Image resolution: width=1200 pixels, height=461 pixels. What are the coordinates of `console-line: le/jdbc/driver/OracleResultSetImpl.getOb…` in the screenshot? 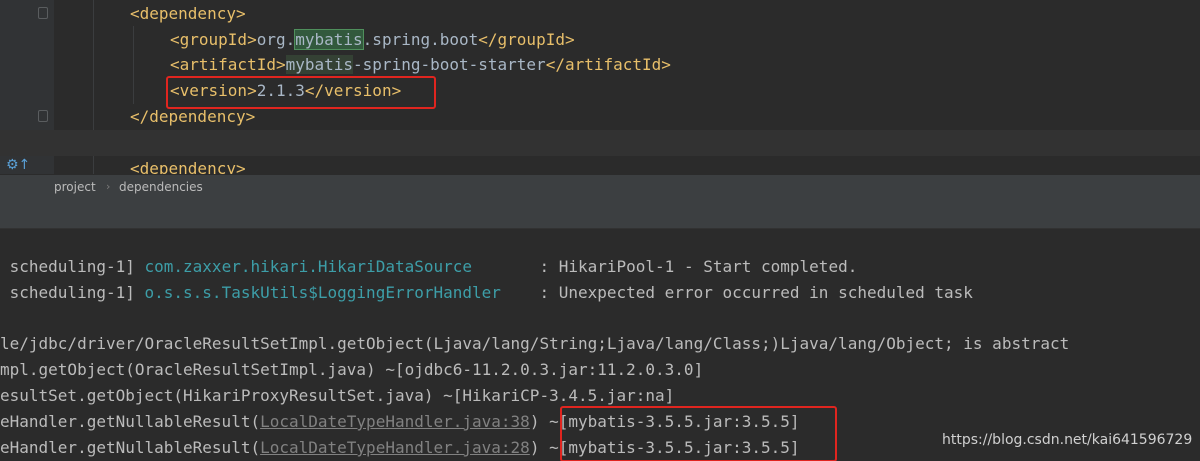 It's located at (535, 343).